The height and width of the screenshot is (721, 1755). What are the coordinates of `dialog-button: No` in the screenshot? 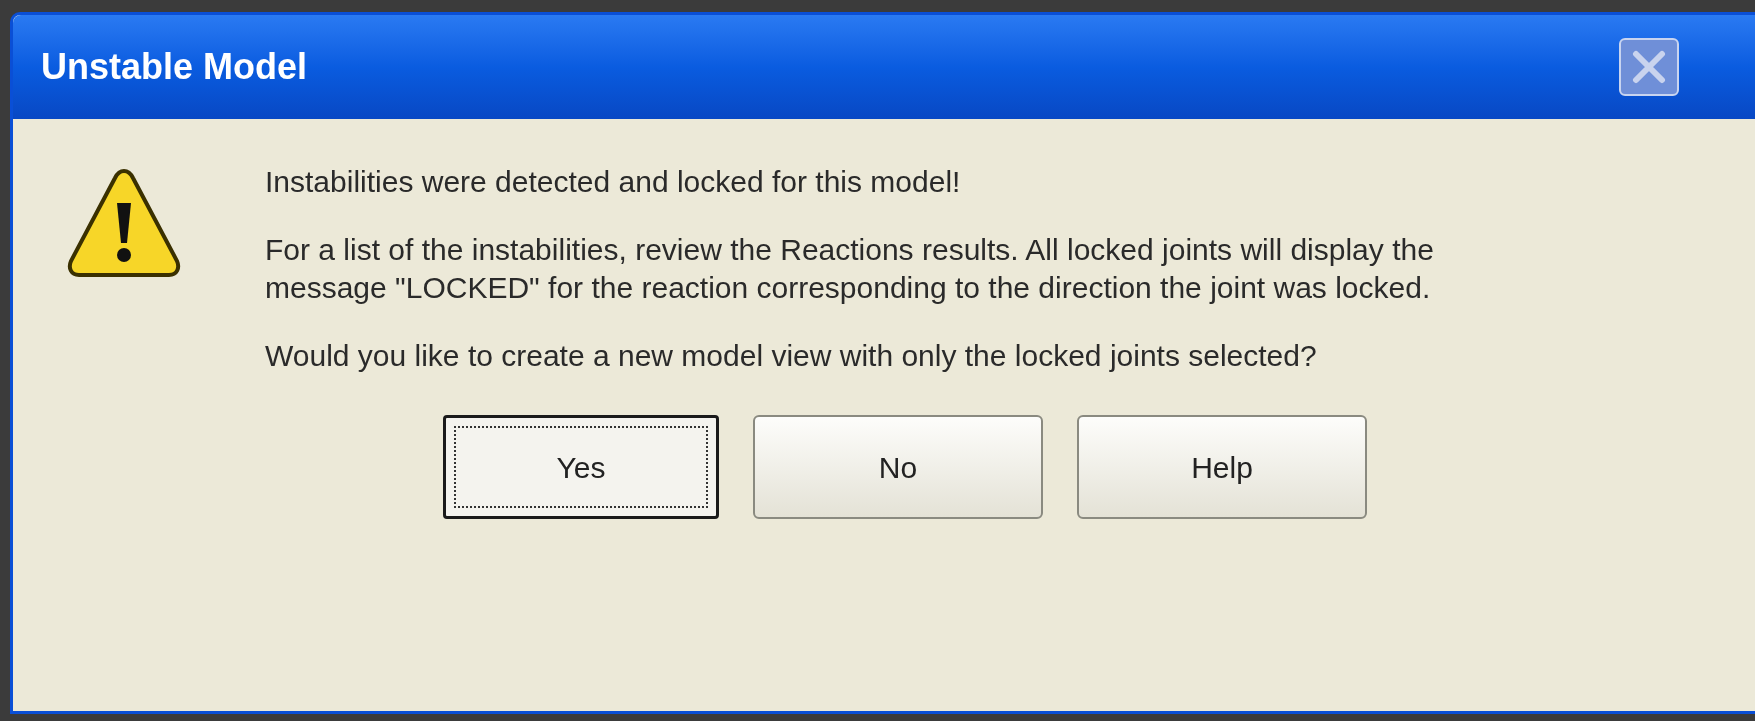 It's located at (898, 467).